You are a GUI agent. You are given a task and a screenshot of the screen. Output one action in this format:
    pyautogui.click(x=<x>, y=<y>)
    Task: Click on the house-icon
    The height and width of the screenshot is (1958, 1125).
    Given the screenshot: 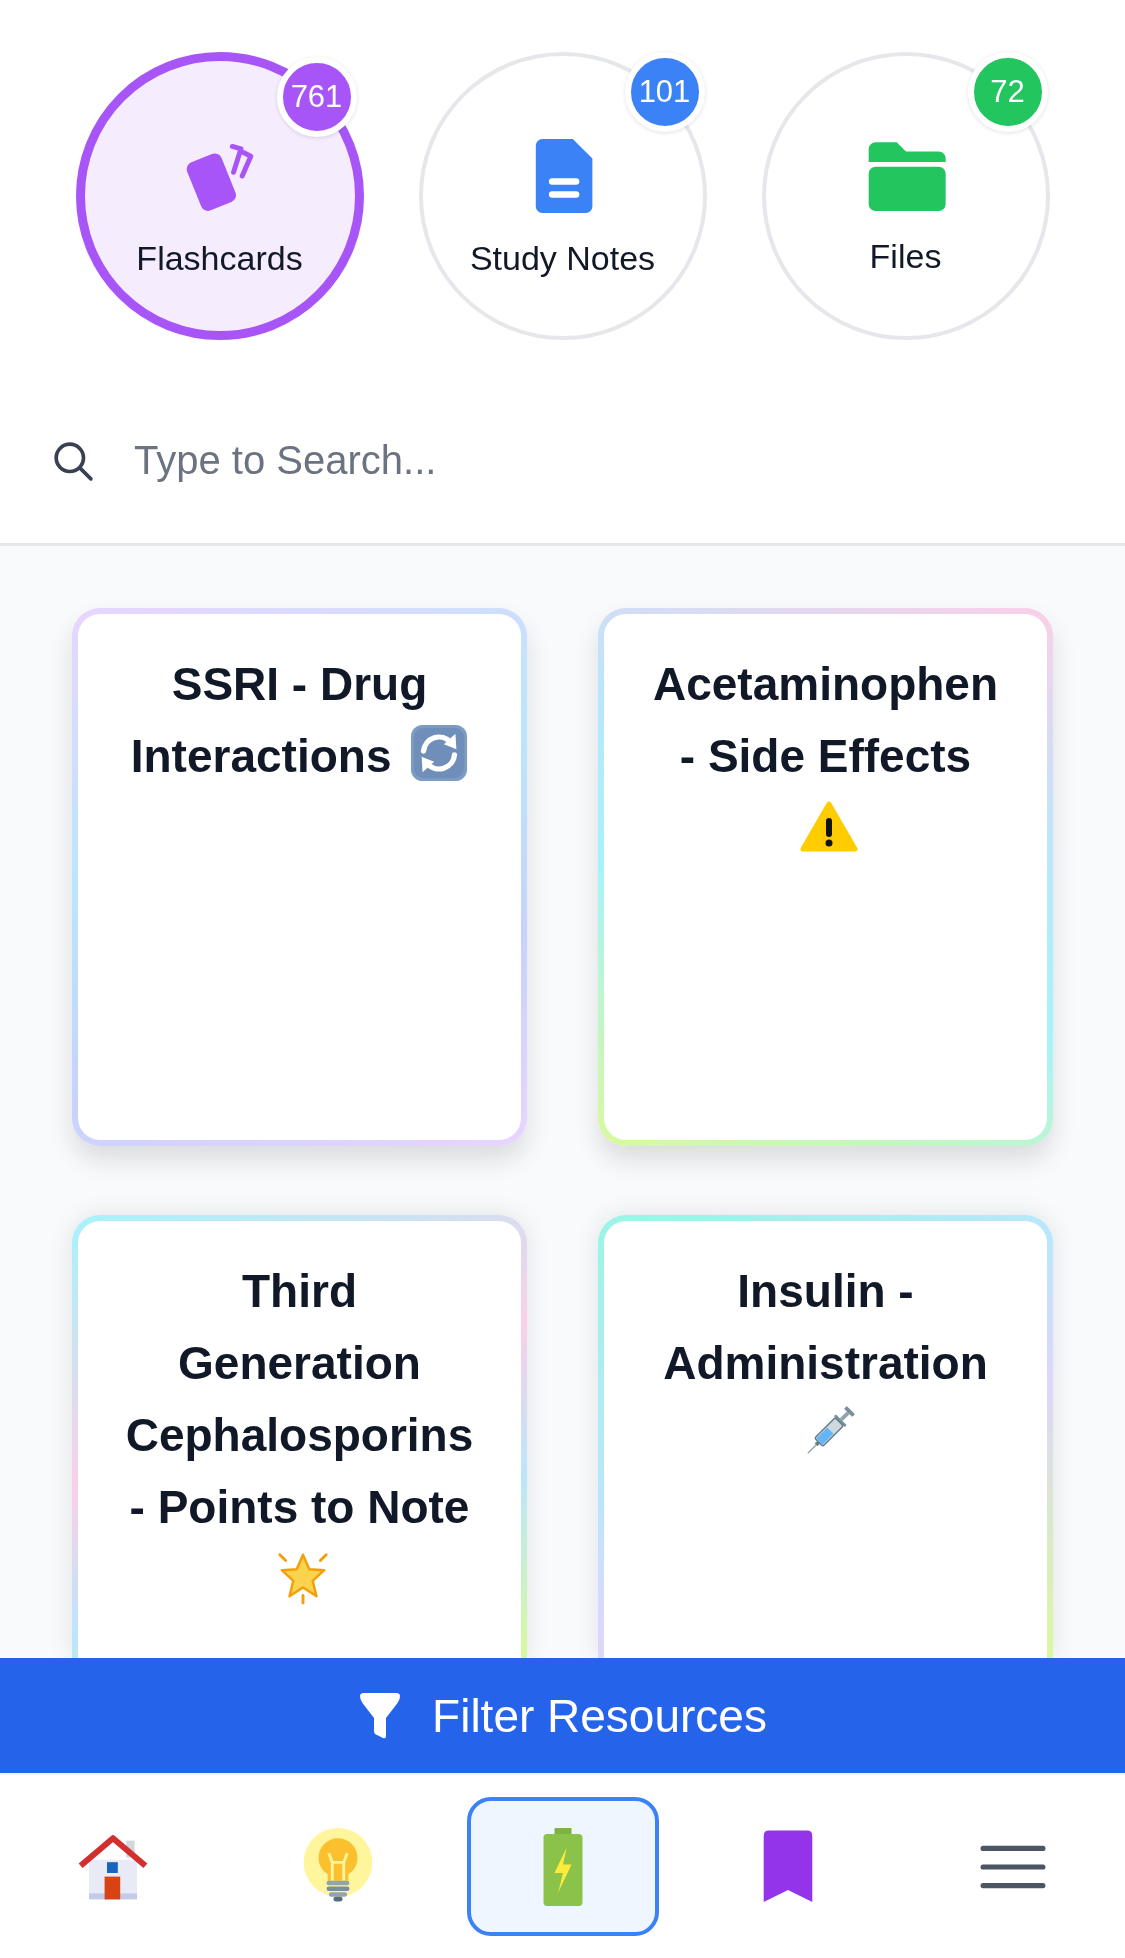 What is the action you would take?
    pyautogui.click(x=112, y=1866)
    